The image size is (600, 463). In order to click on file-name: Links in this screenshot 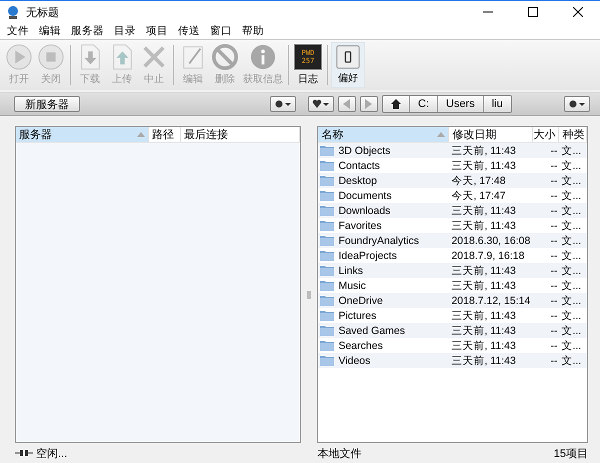, I will do `click(384, 270)`.